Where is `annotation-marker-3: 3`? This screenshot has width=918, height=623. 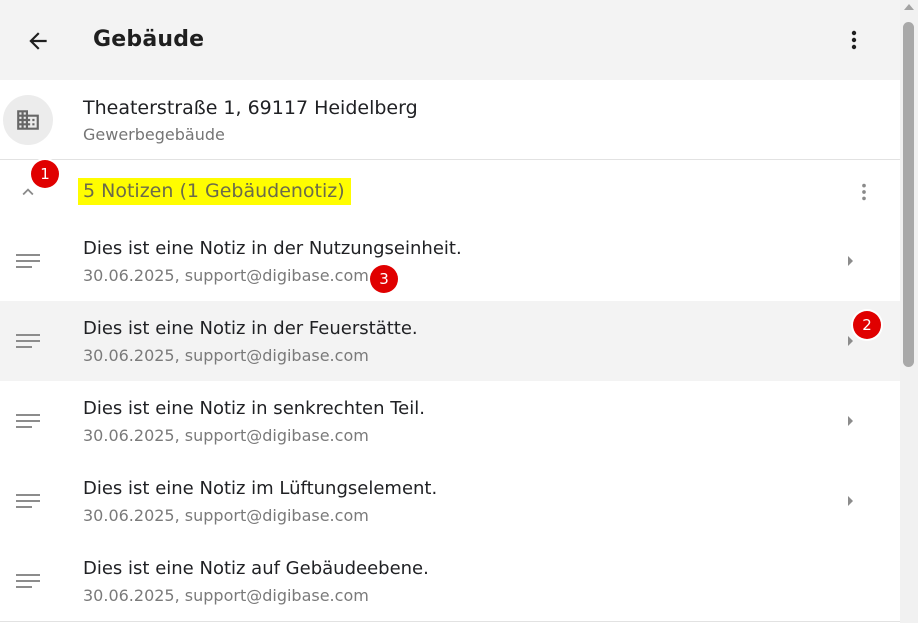
annotation-marker-3: 3 is located at coordinates (384, 279).